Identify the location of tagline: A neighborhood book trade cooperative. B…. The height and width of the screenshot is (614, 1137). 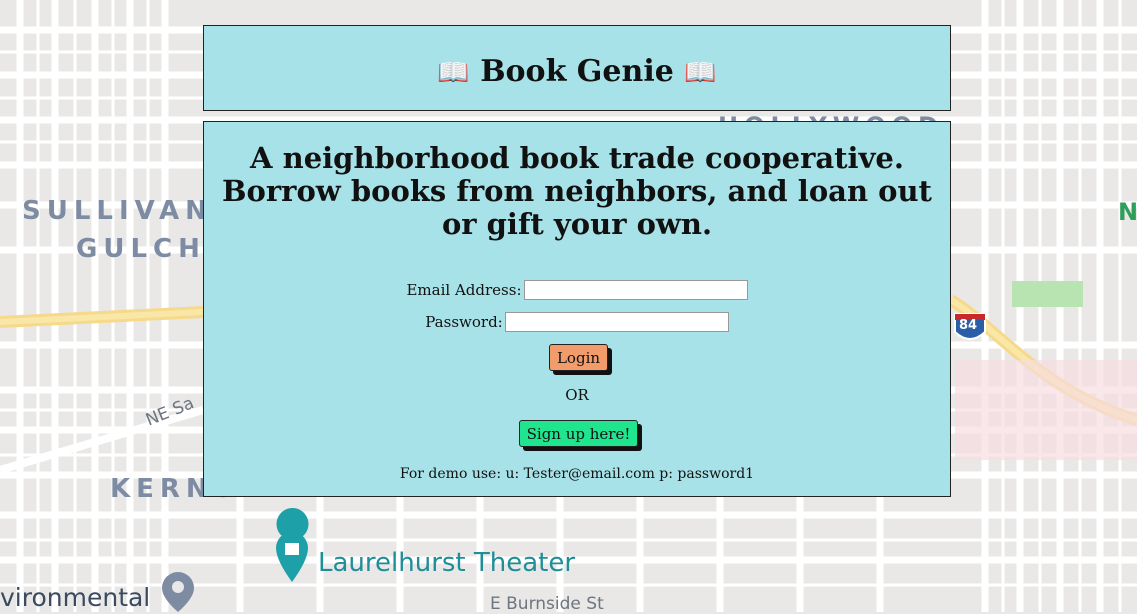
(577, 191).